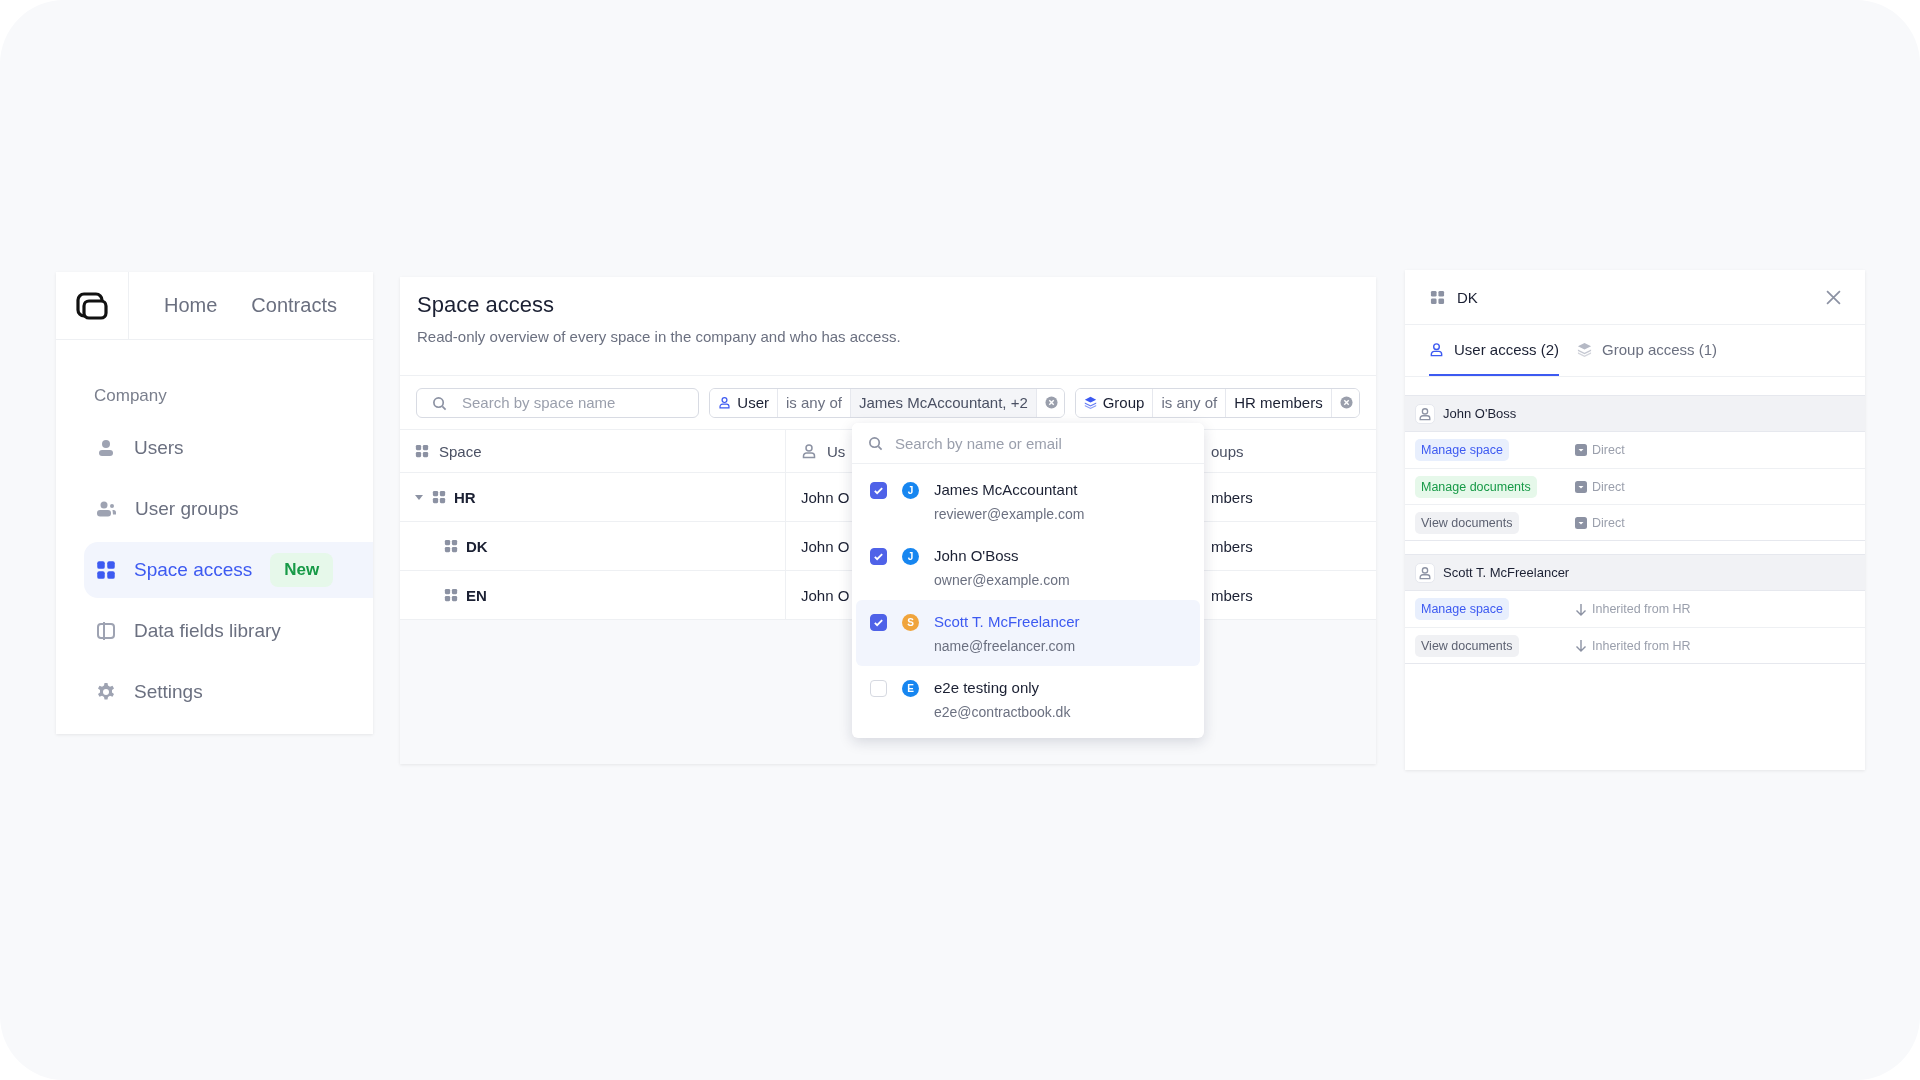  What do you see at coordinates (1003, 711) in the screenshot?
I see `user-email: e2e@contractbook.dk` at bounding box center [1003, 711].